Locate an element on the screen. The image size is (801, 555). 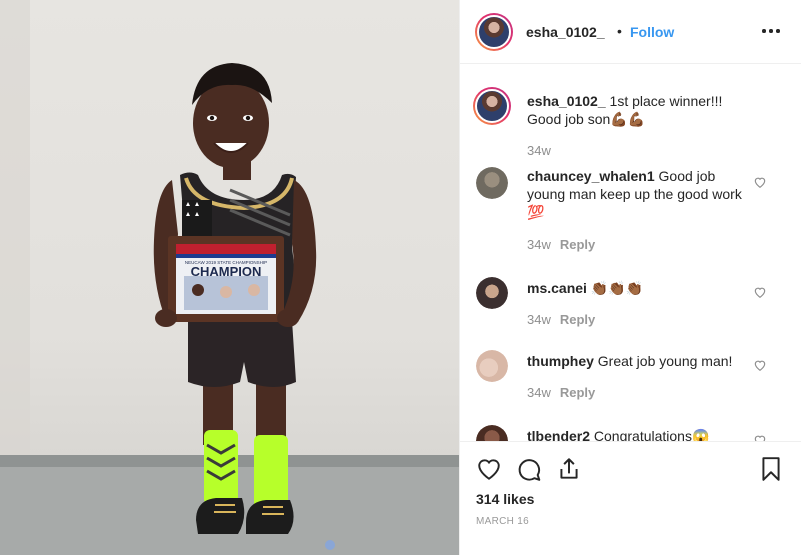
heart-icon is located at coordinates (489, 469).